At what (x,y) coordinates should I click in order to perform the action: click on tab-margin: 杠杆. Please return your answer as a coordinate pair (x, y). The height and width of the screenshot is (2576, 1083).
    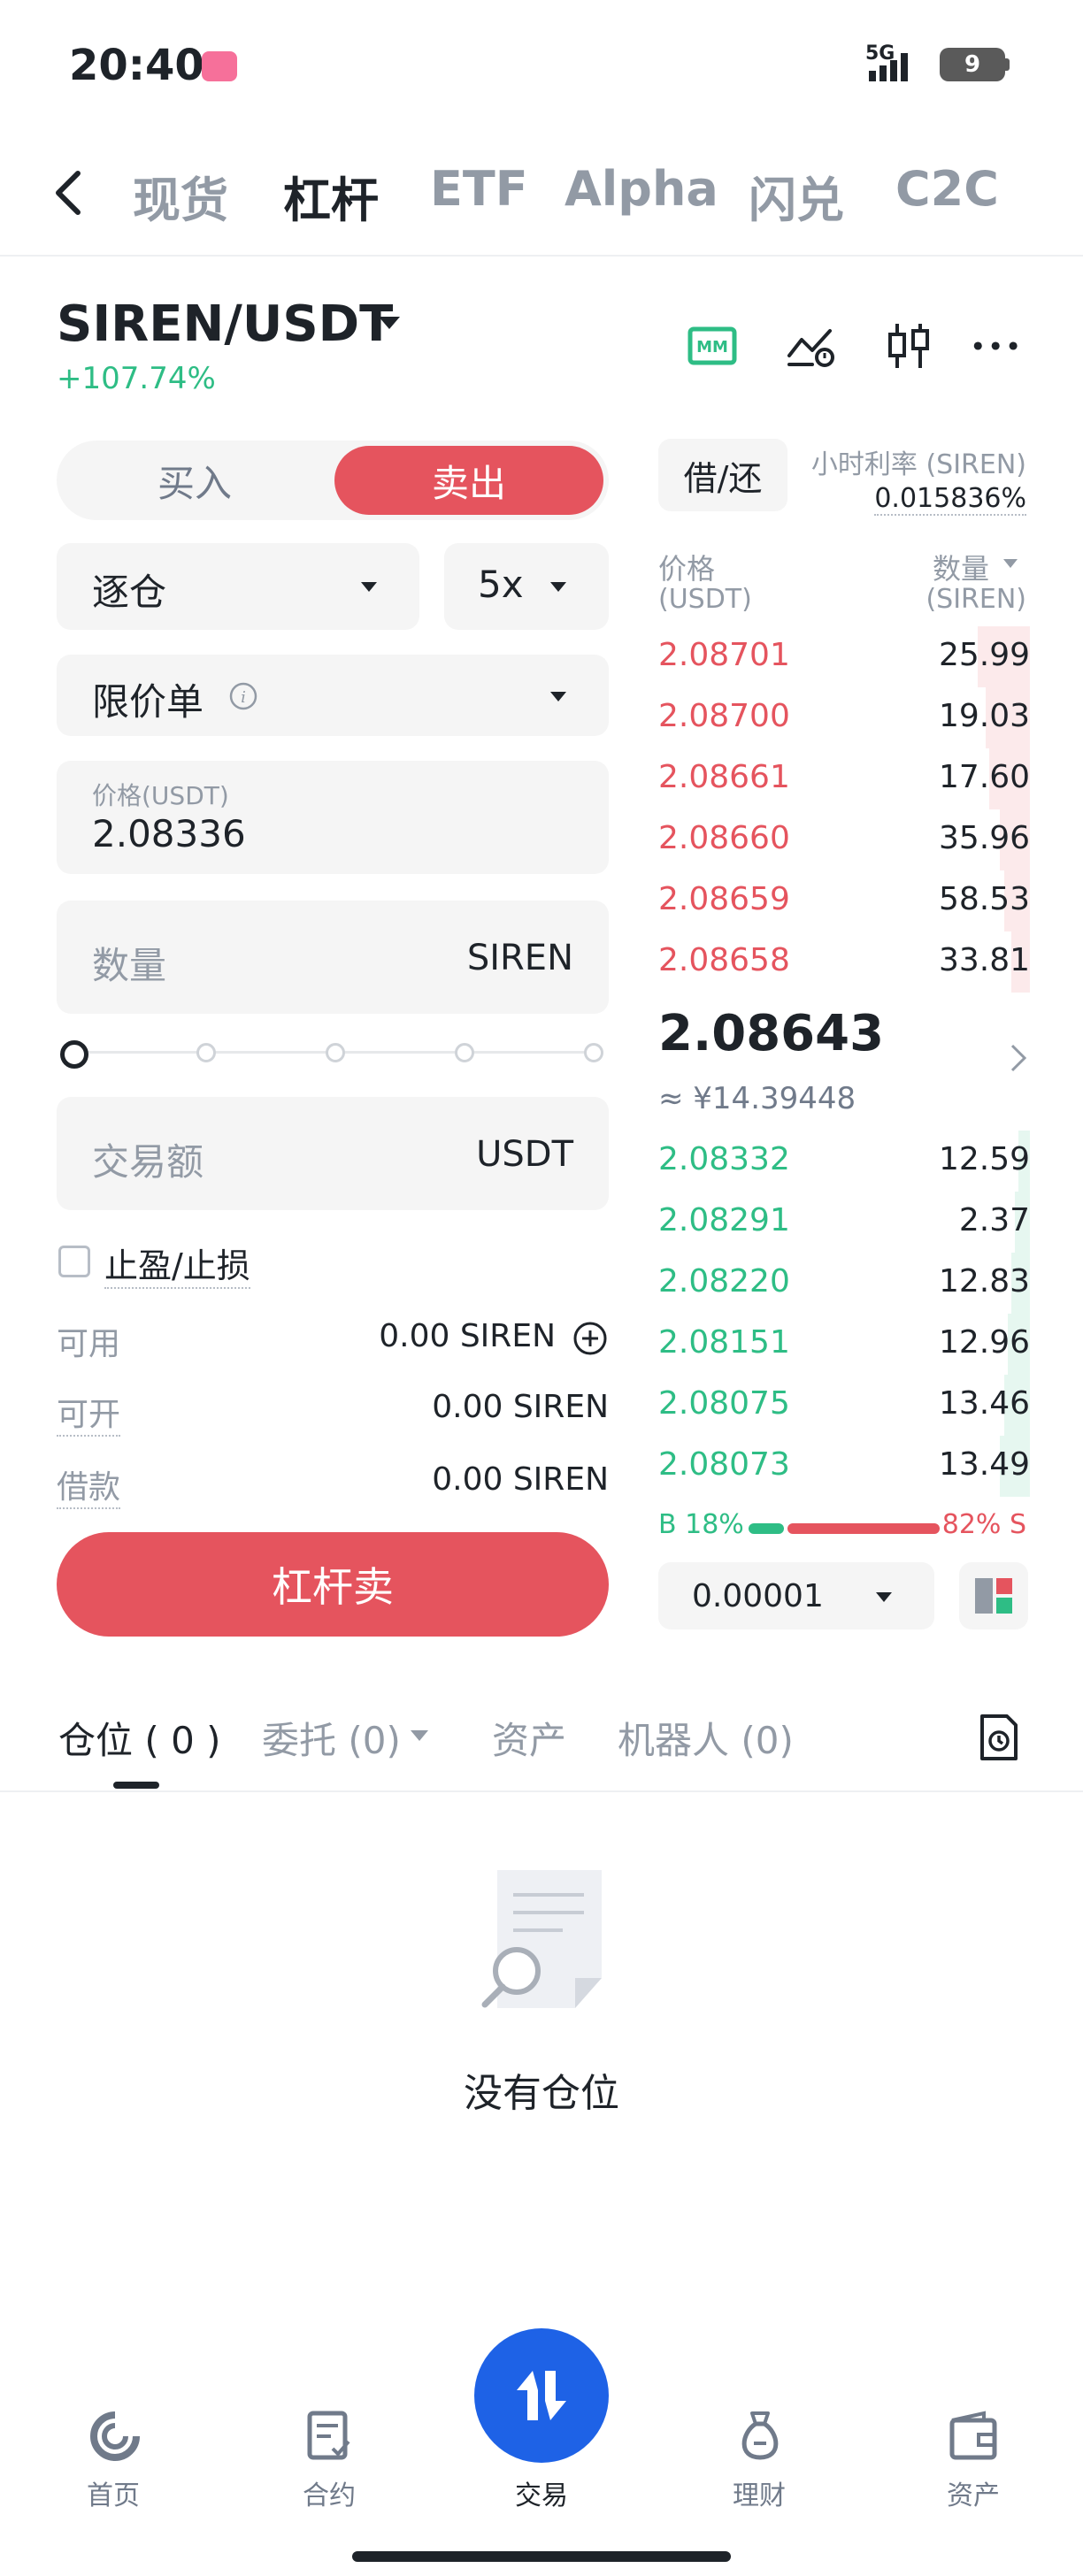
    Looking at the image, I should click on (331, 196).